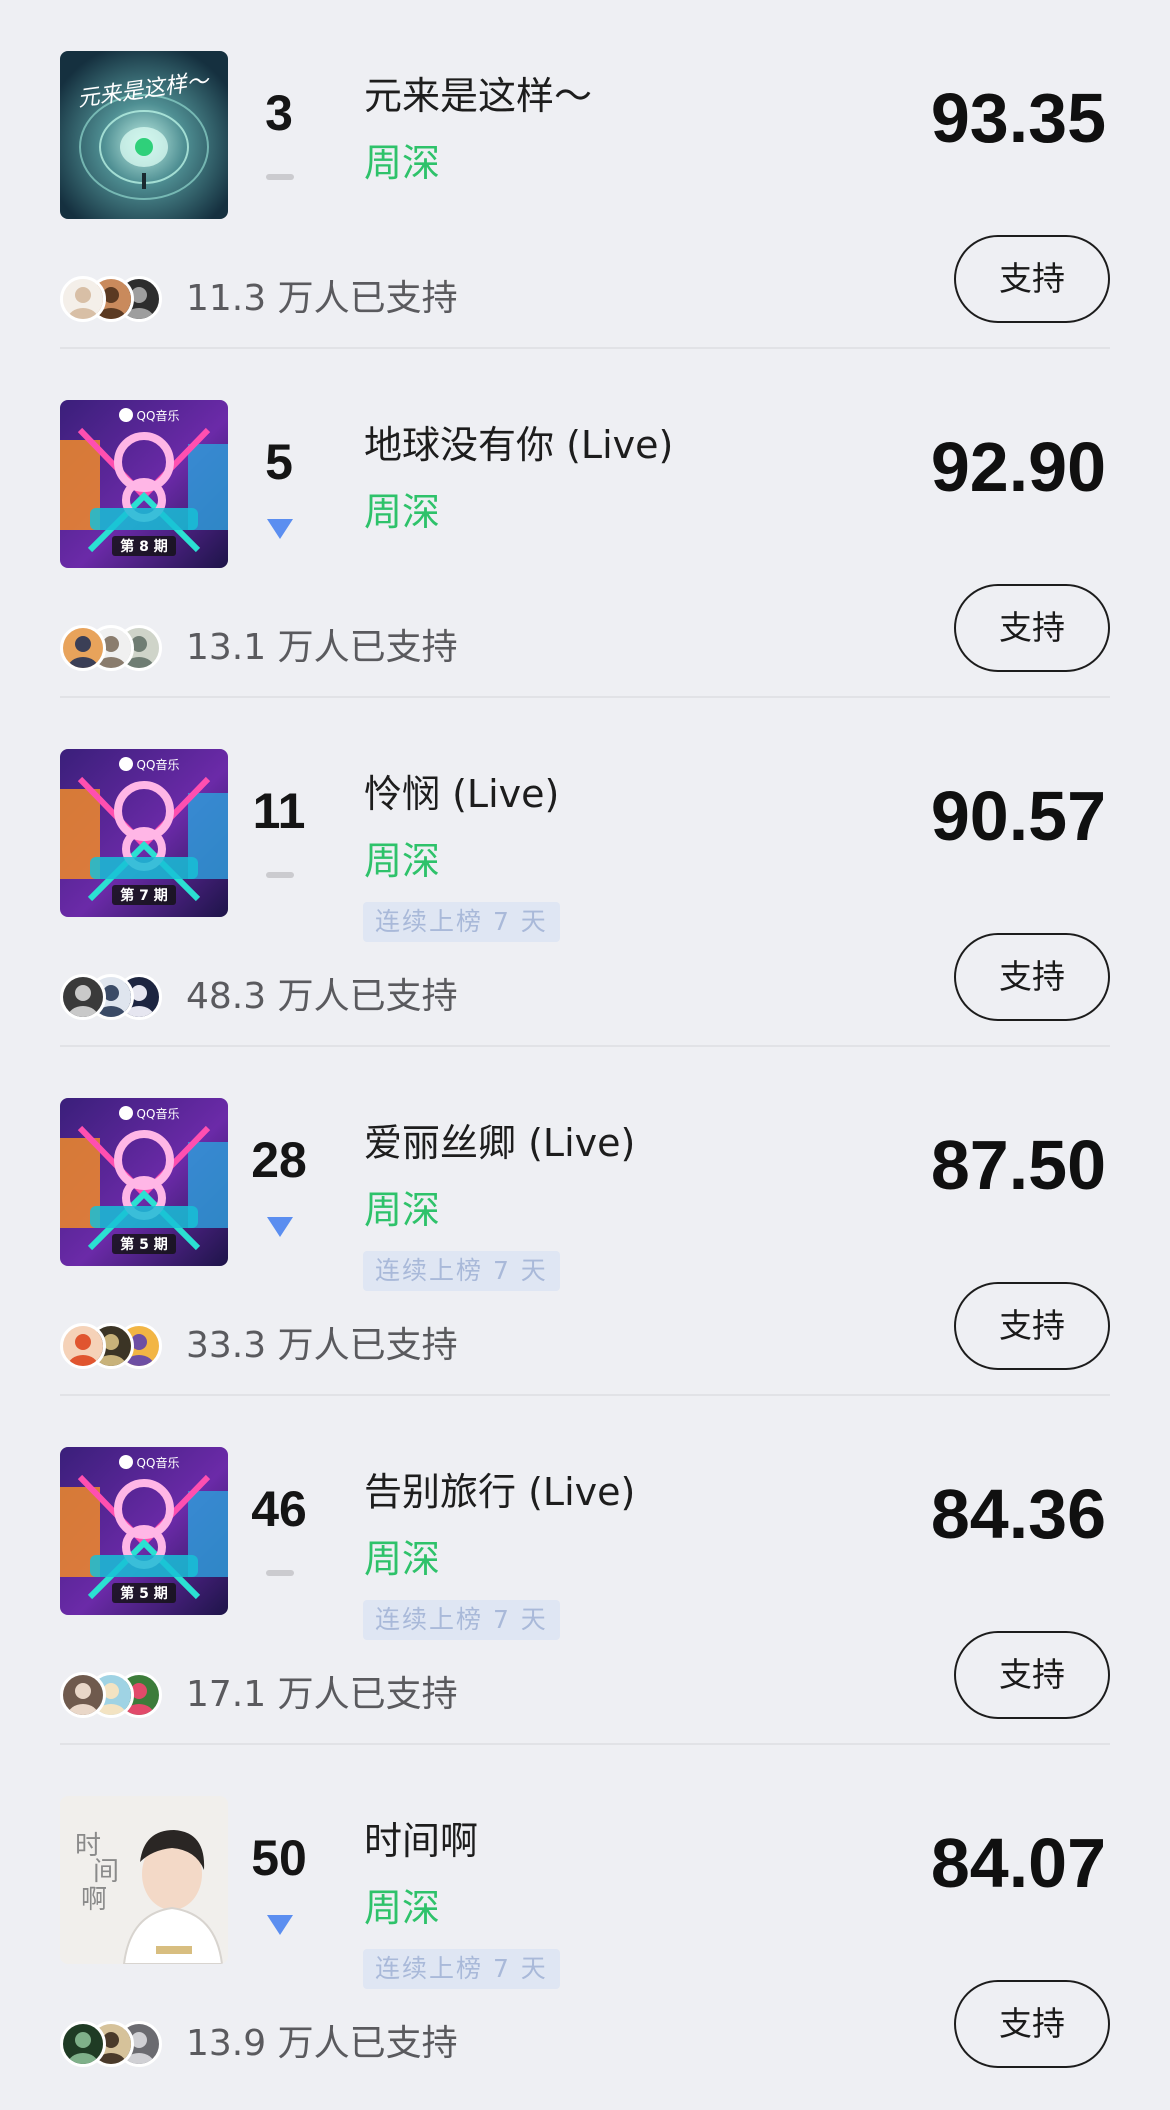 This screenshot has width=1170, height=2110. I want to click on song-title: 告别旅行 (Live), so click(499, 1492).